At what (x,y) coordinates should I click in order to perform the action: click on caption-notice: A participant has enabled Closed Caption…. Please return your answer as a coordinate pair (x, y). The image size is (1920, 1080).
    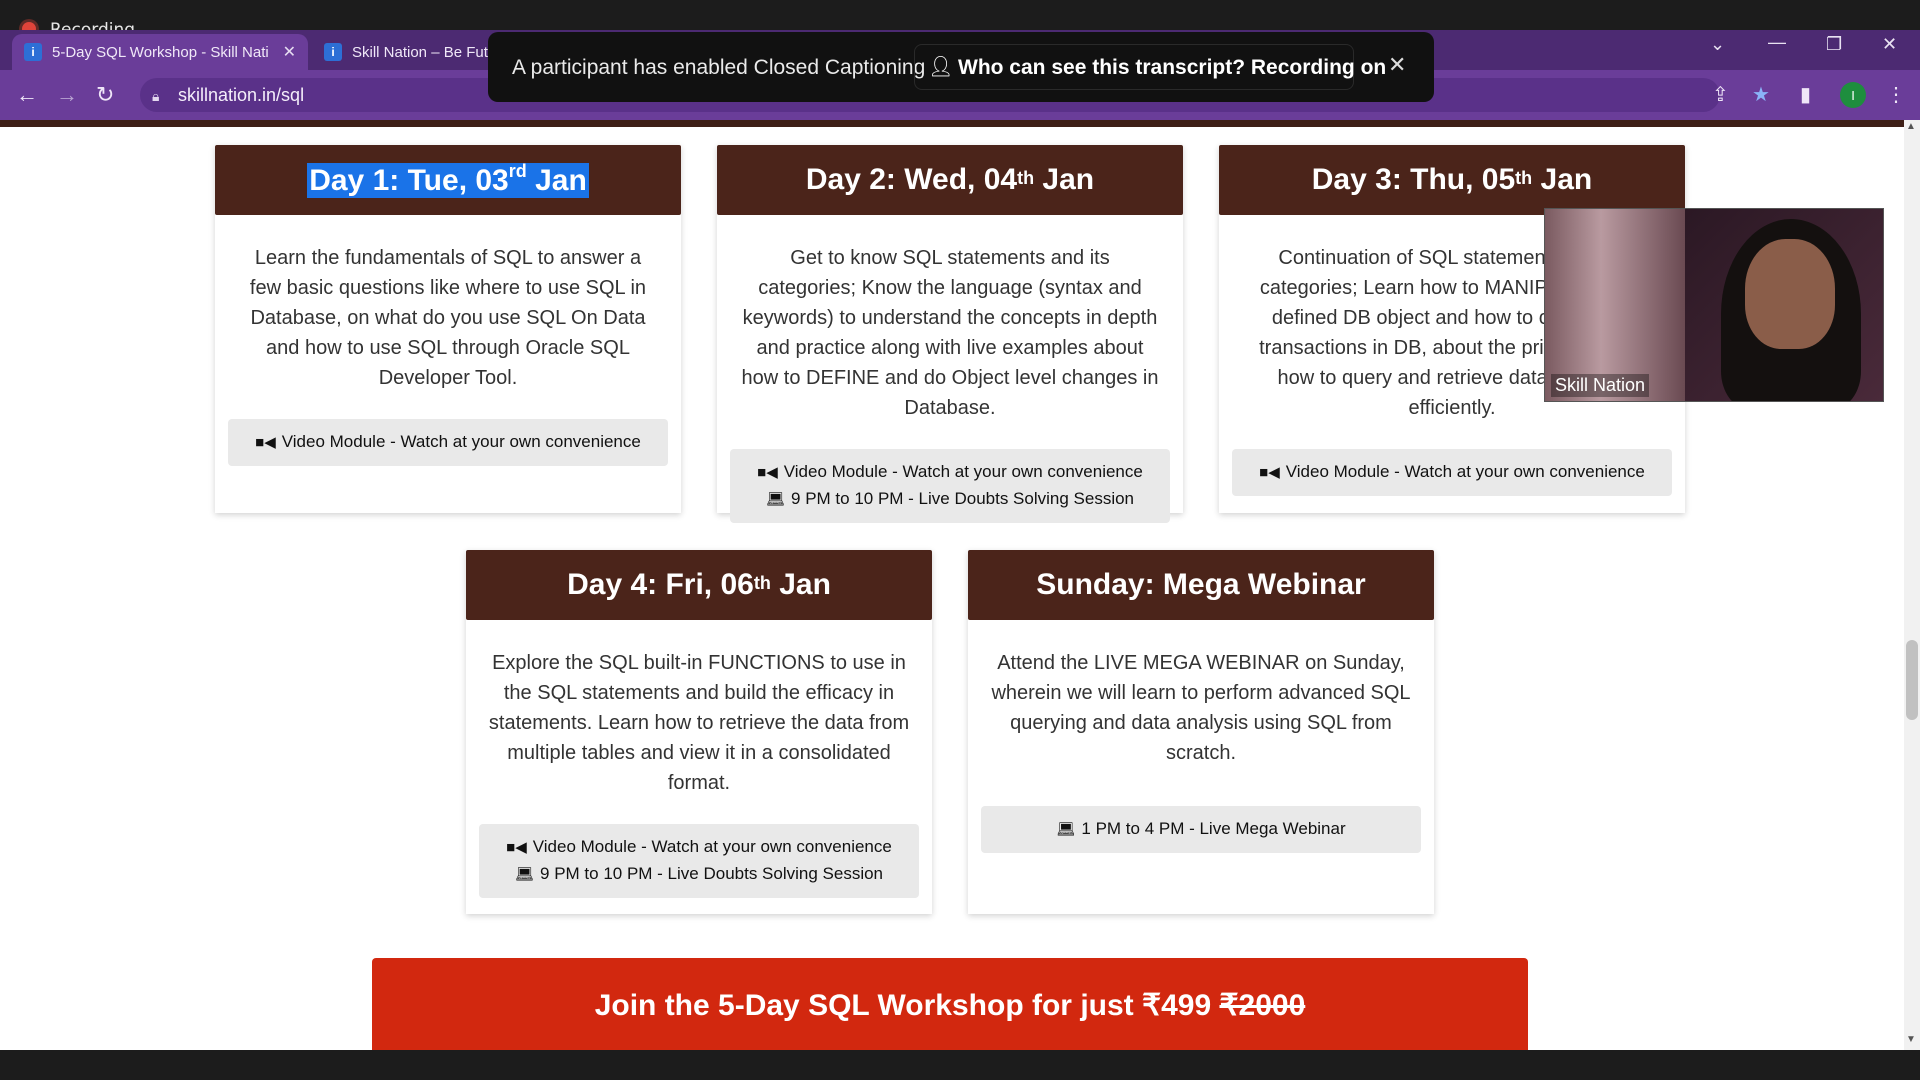
    Looking at the image, I should click on (719, 67).